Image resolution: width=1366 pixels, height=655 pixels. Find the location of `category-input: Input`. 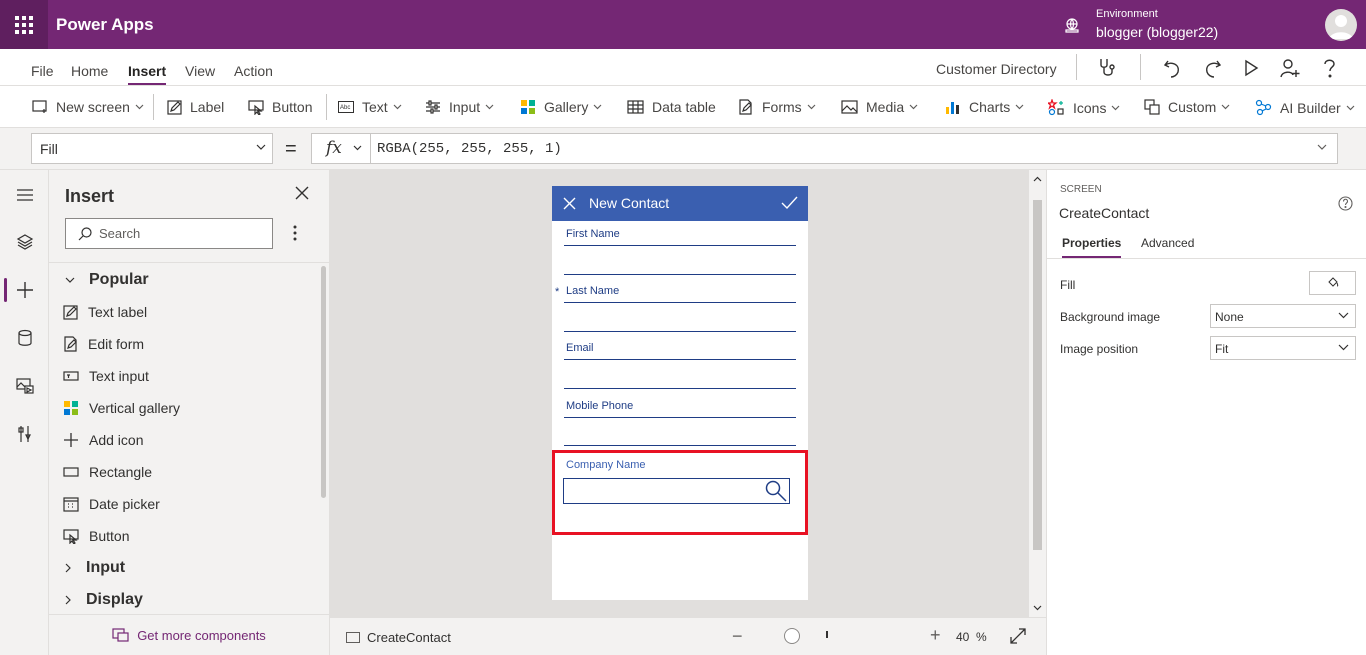

category-input: Input is located at coordinates (95, 568).